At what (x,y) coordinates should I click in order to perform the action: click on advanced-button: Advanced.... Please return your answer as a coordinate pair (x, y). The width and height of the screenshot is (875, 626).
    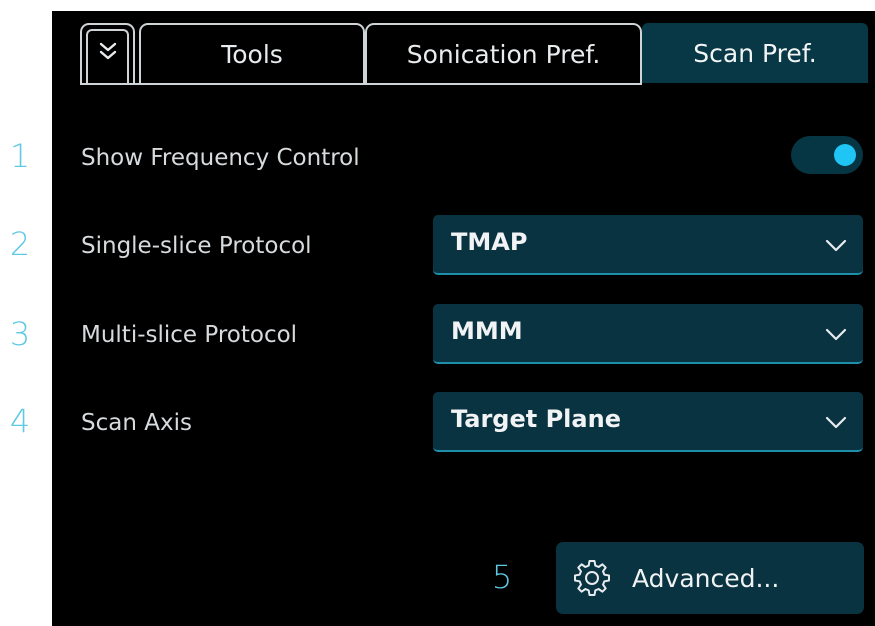
    Looking at the image, I should click on (710, 578).